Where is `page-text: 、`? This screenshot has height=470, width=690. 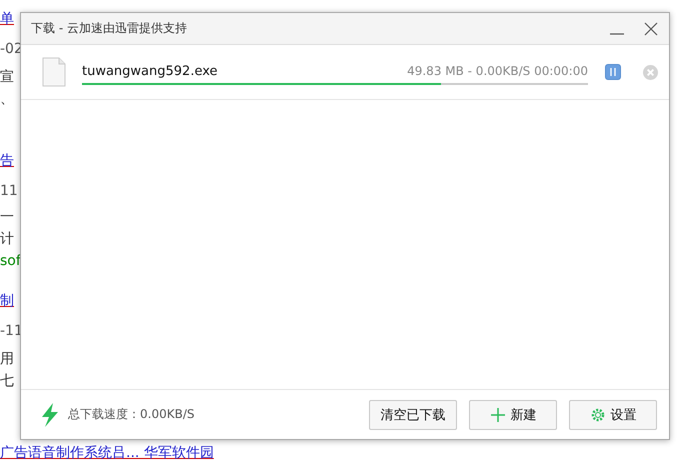
page-text: 、 is located at coordinates (7, 99).